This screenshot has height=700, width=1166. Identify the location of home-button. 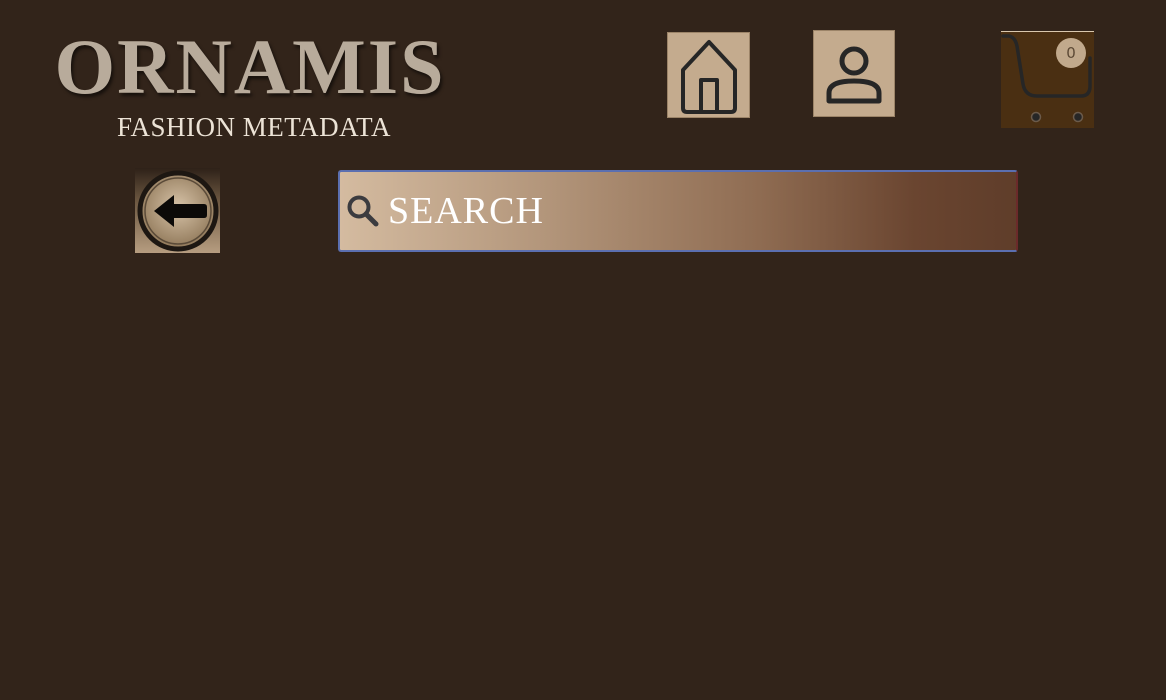
(708, 75).